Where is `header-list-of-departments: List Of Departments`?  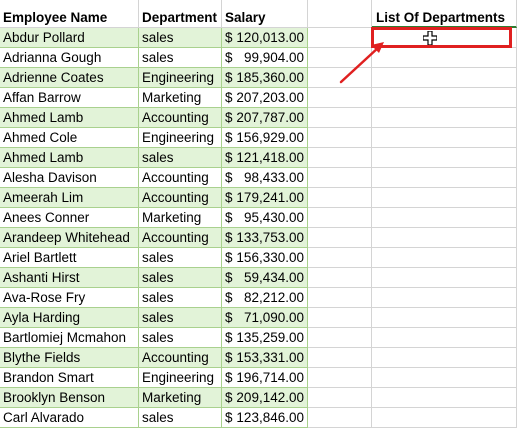 header-list-of-departments: List Of Departments is located at coordinates (444, 18).